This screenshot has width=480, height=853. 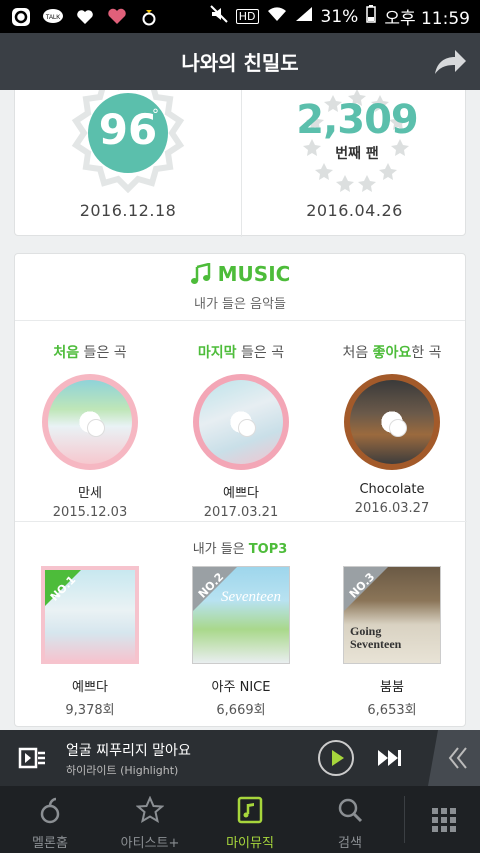 I want to click on album-cover: NO.3 Going Seventeen, so click(x=392, y=615).